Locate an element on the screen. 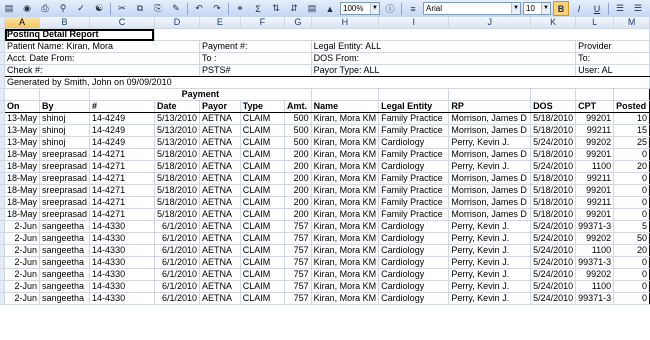 The width and height of the screenshot is (650, 340). font-size-select: 10 ▼ is located at coordinates (537, 8).